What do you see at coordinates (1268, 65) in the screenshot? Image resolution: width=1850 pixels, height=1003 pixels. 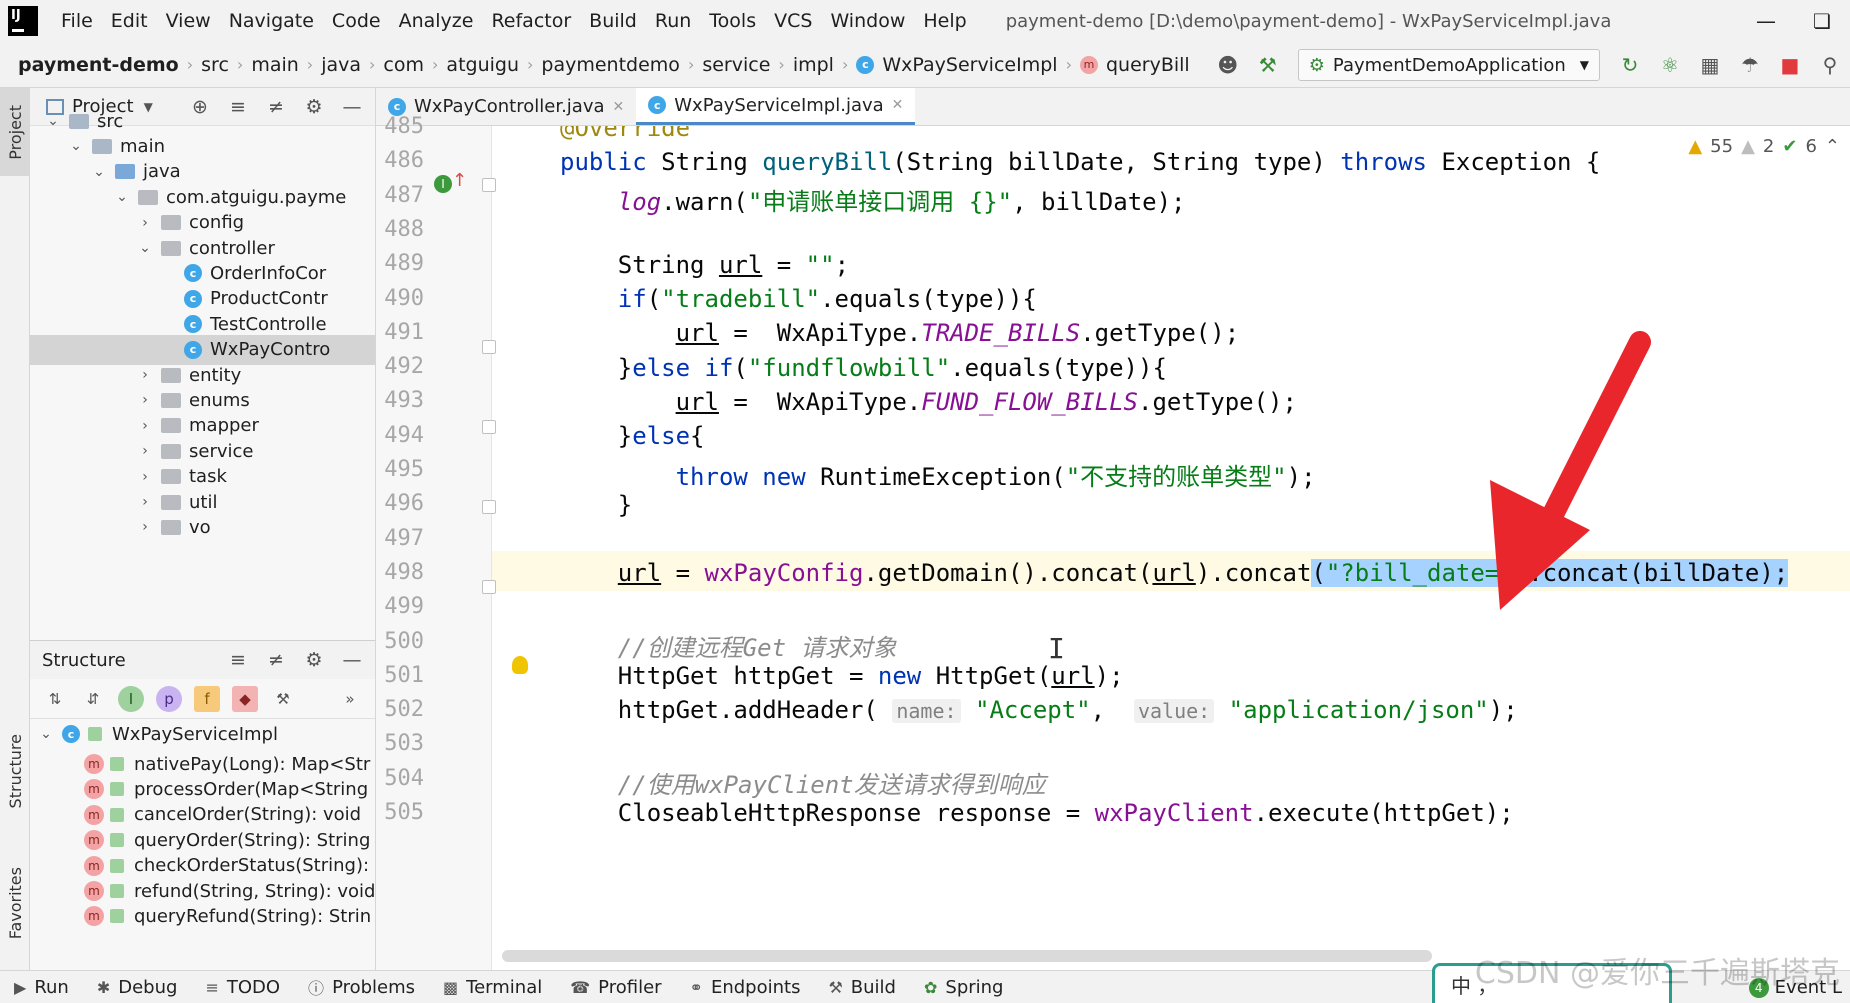 I see `build-hammer-icon: ⚒` at bounding box center [1268, 65].